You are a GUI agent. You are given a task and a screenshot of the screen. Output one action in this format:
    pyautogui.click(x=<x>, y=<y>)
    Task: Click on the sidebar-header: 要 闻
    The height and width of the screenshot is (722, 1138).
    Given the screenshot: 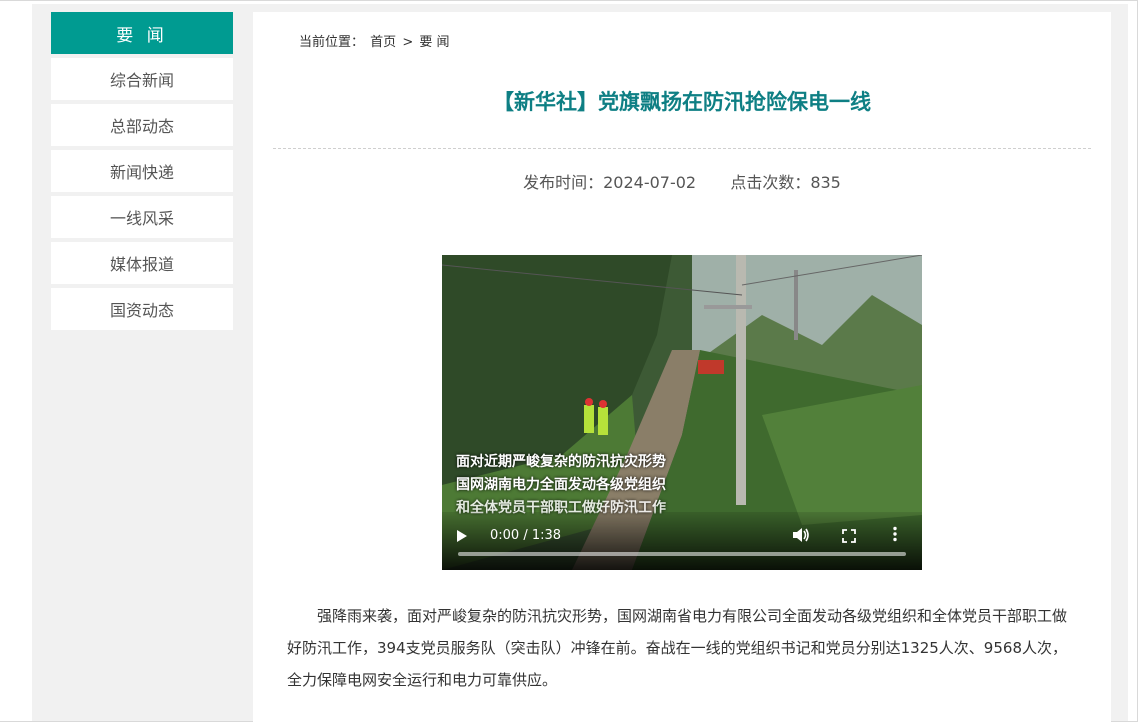 What is the action you would take?
    pyautogui.click(x=142, y=33)
    